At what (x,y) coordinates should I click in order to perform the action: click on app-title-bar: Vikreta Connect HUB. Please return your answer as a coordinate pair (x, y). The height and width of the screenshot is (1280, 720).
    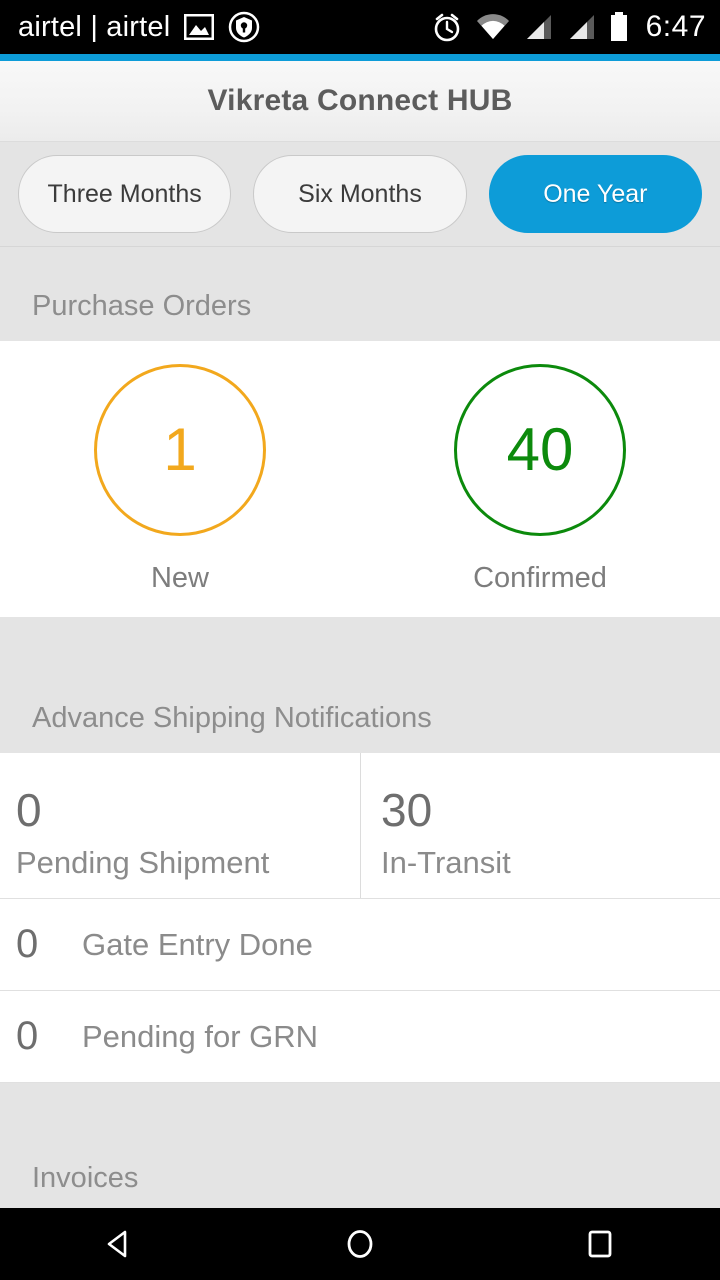
    Looking at the image, I should click on (360, 101).